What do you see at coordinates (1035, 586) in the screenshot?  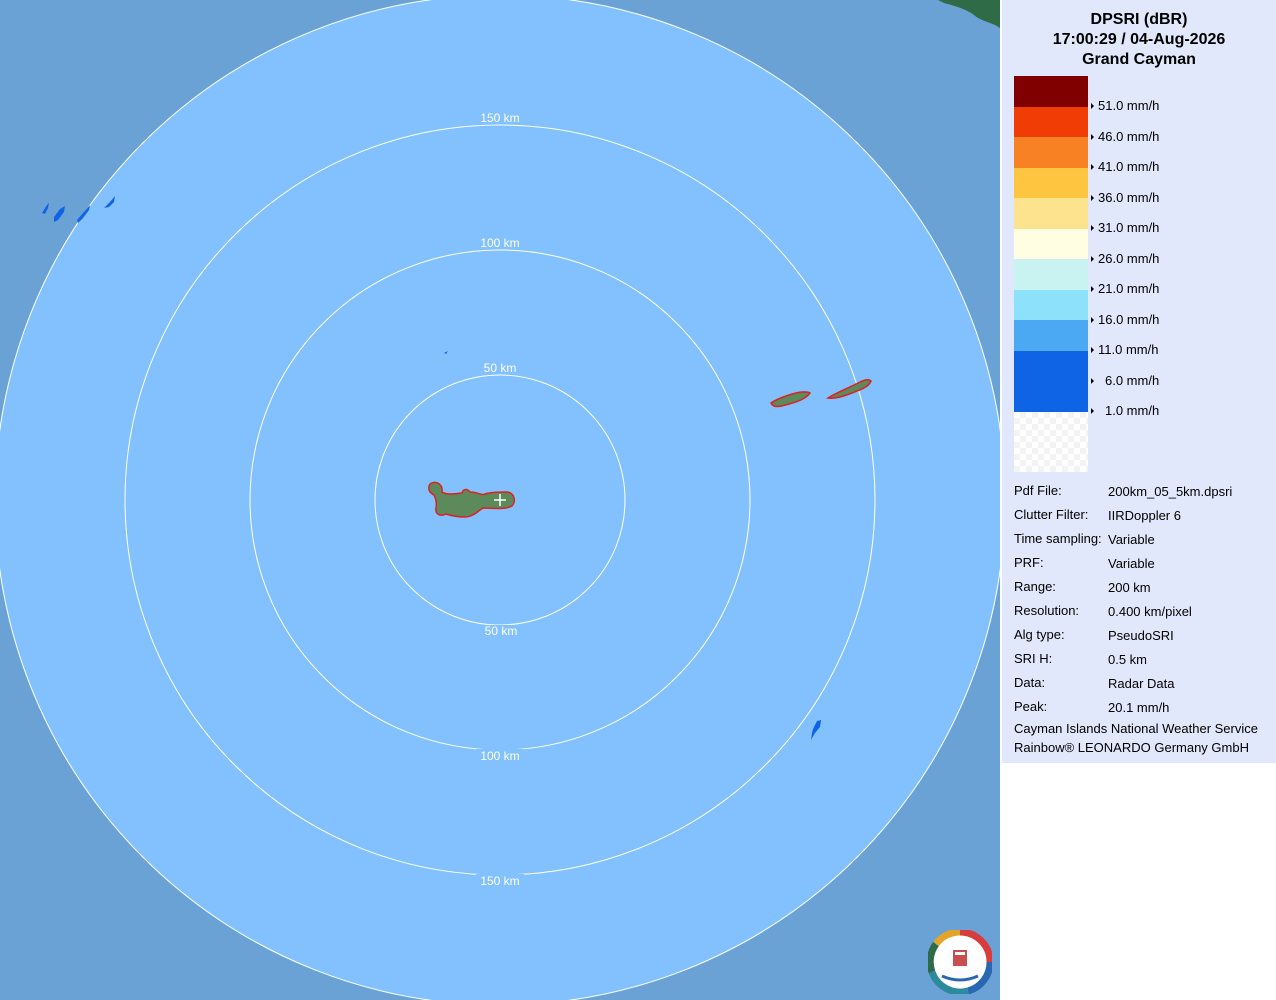 I see `metadata-key: Range:` at bounding box center [1035, 586].